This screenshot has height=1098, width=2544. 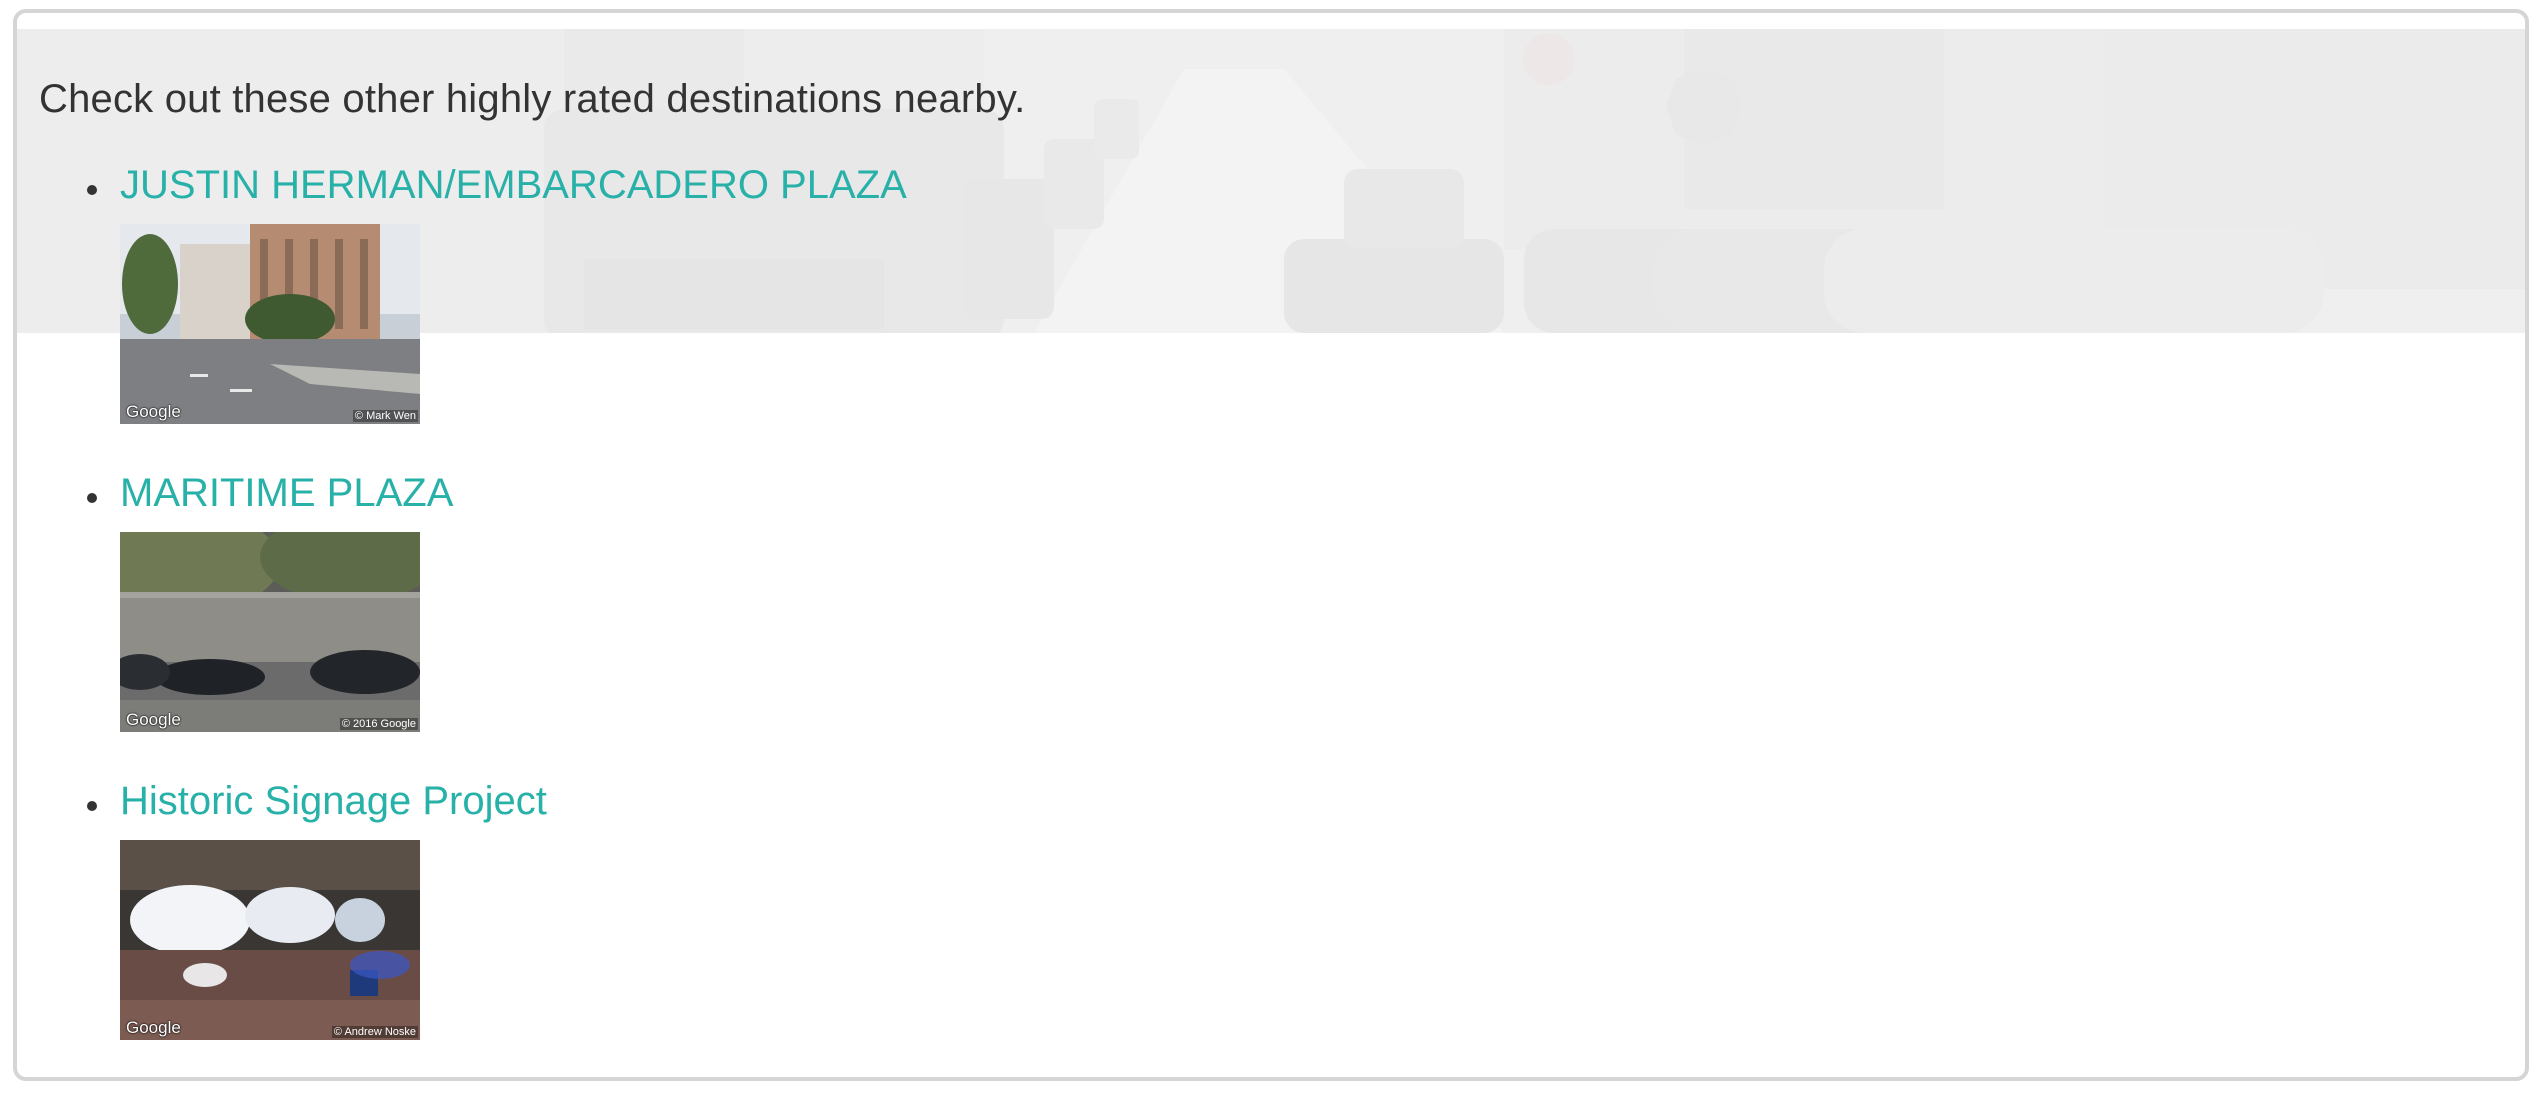 What do you see at coordinates (270, 324) in the screenshot?
I see `destination-thumbnail: Google © Mark Wen` at bounding box center [270, 324].